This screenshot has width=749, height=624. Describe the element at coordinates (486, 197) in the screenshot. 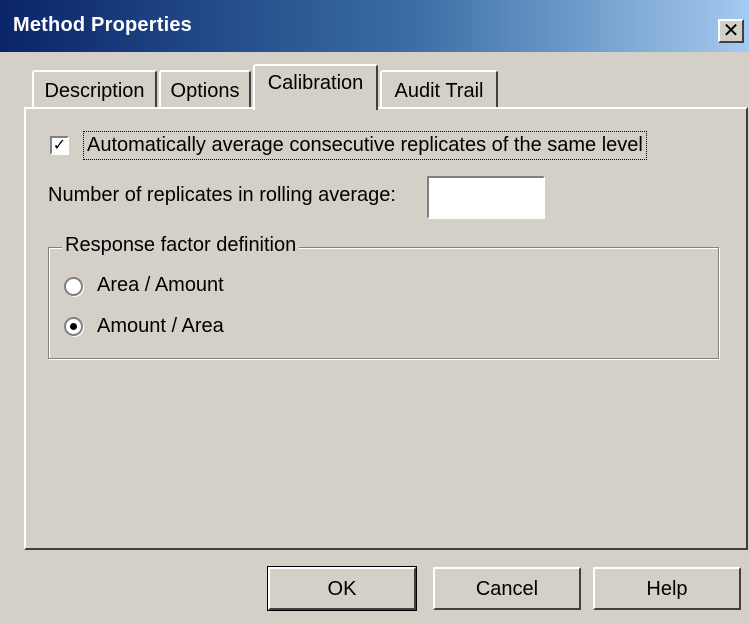

I see `replicates-input` at that location.